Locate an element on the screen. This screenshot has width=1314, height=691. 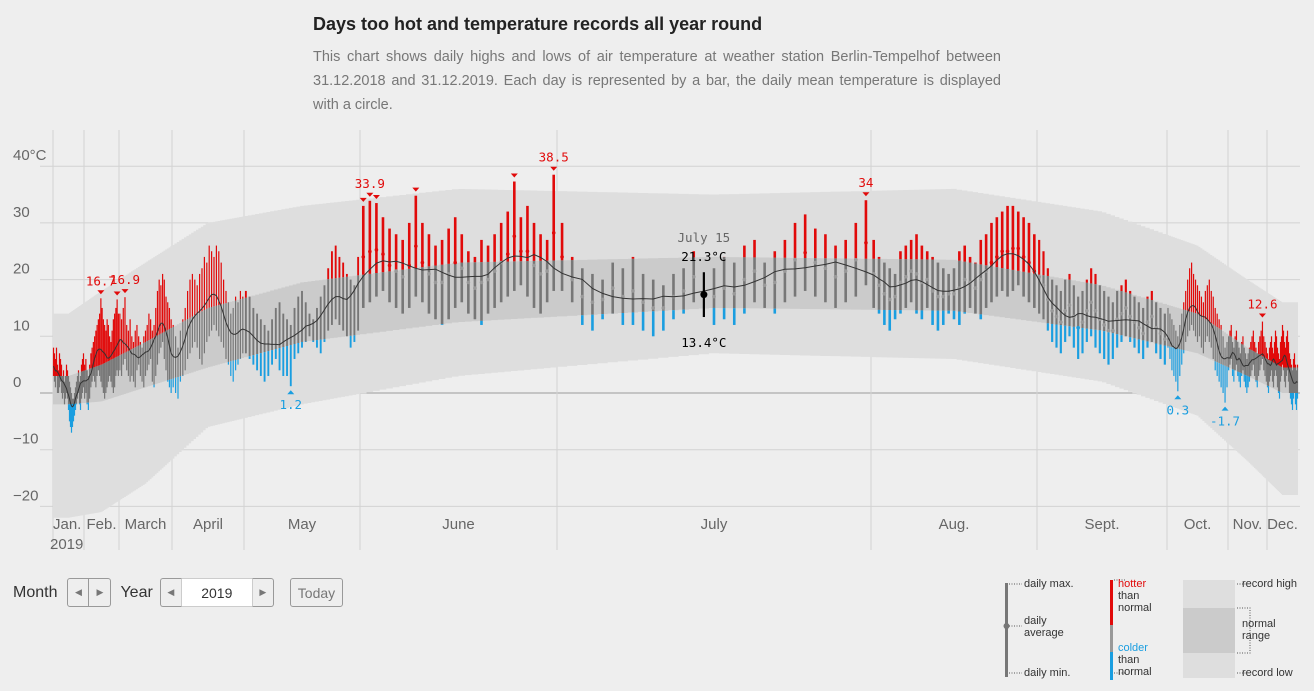
today-button: Today is located at coordinates (316, 592).